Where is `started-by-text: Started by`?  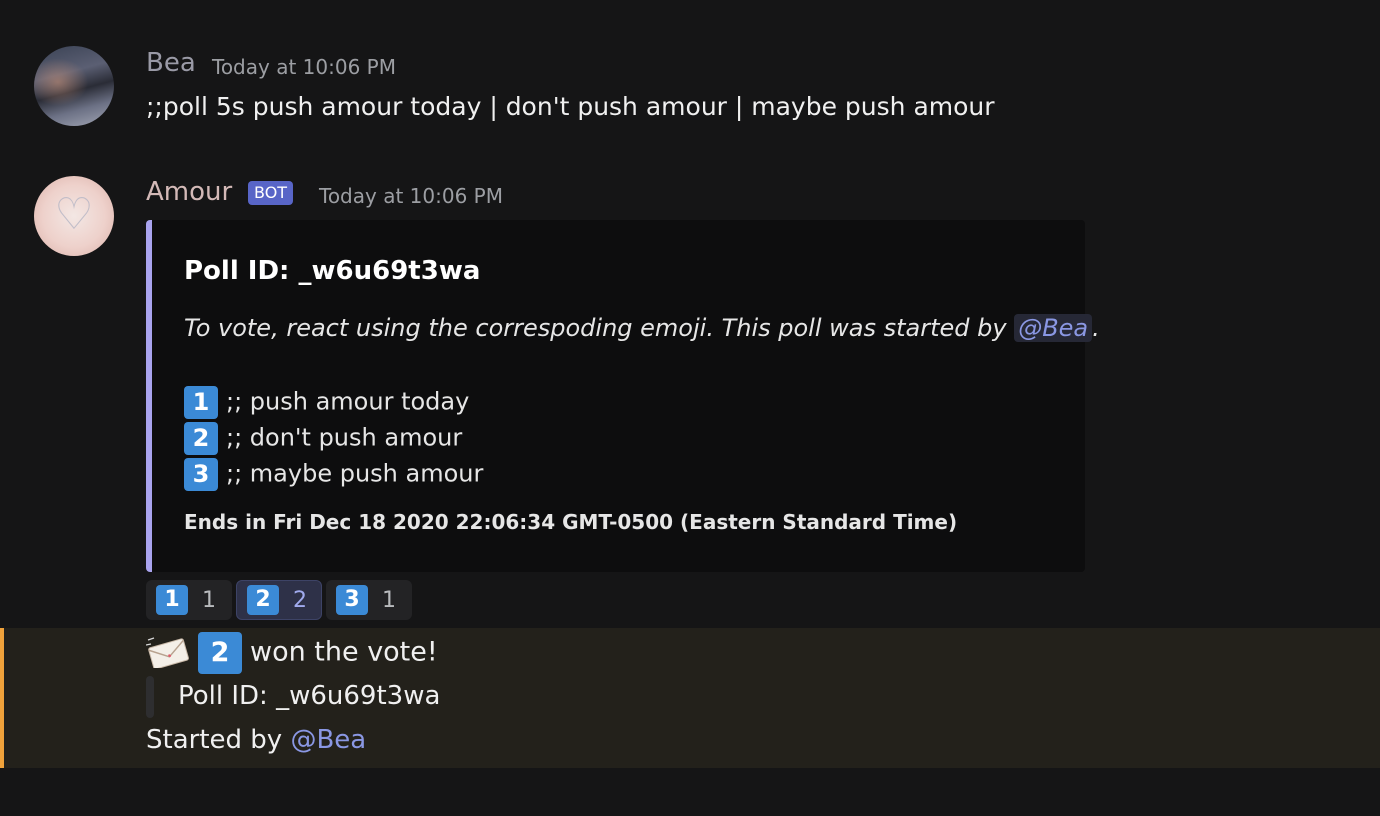 started-by-text: Started by is located at coordinates (218, 740).